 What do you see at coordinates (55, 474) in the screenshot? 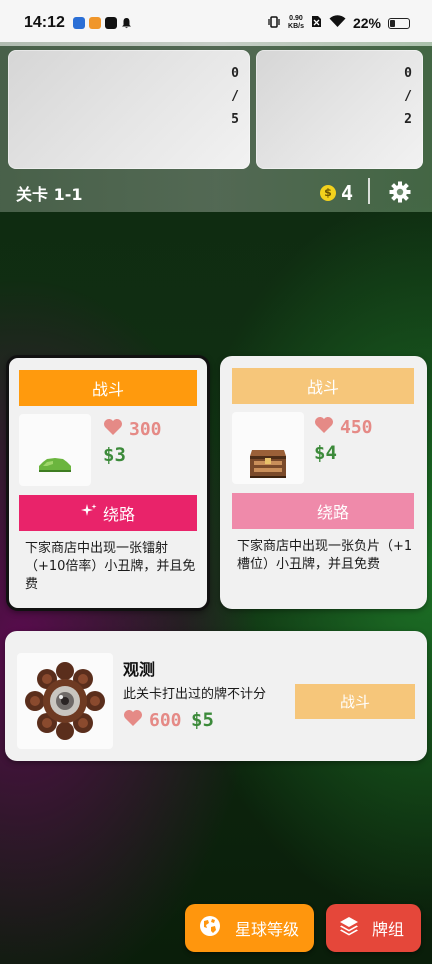
I see `green-slime-icon` at bounding box center [55, 474].